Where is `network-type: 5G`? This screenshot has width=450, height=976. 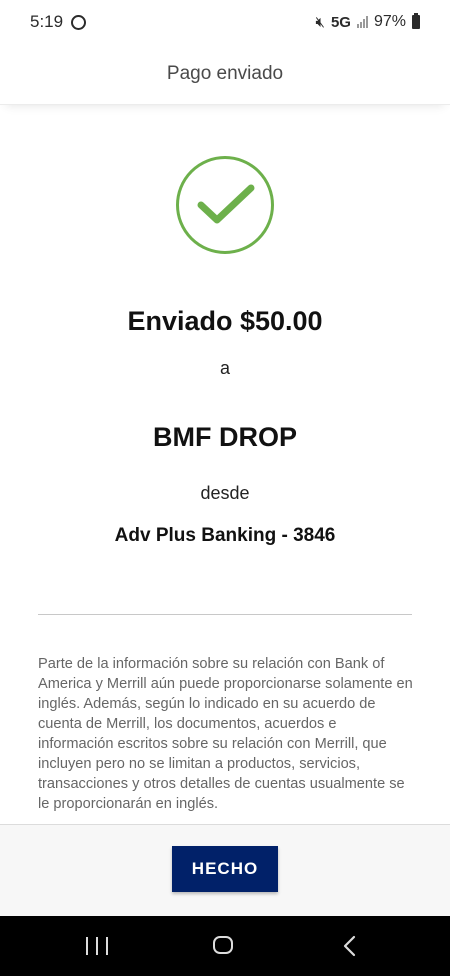
network-type: 5G is located at coordinates (340, 22).